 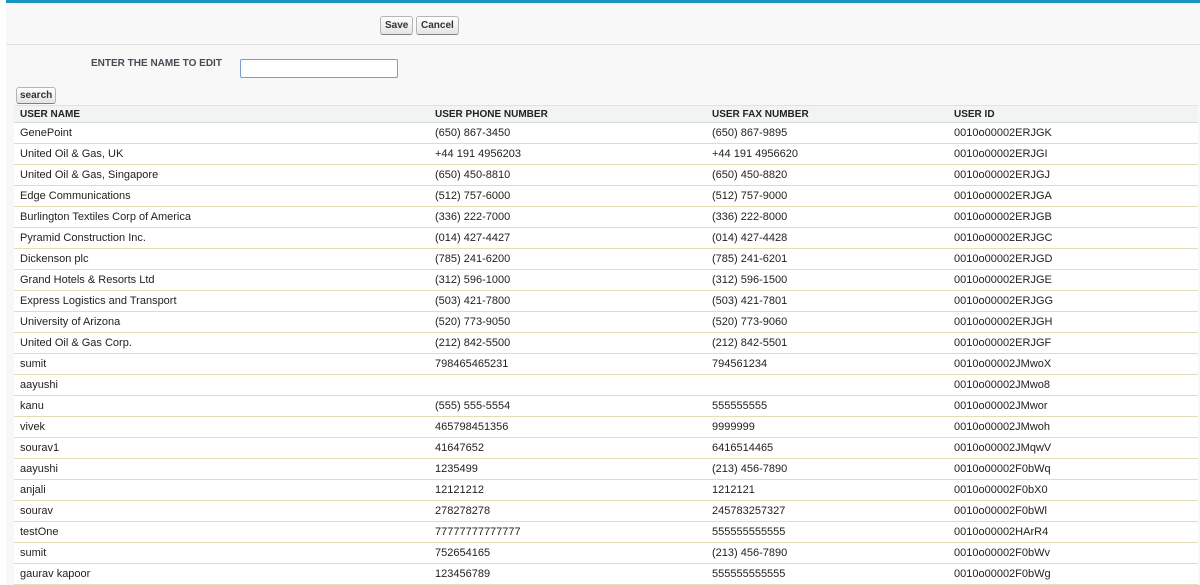 What do you see at coordinates (827, 259) in the screenshot?
I see `cell-user-fax: (785) 241-6201` at bounding box center [827, 259].